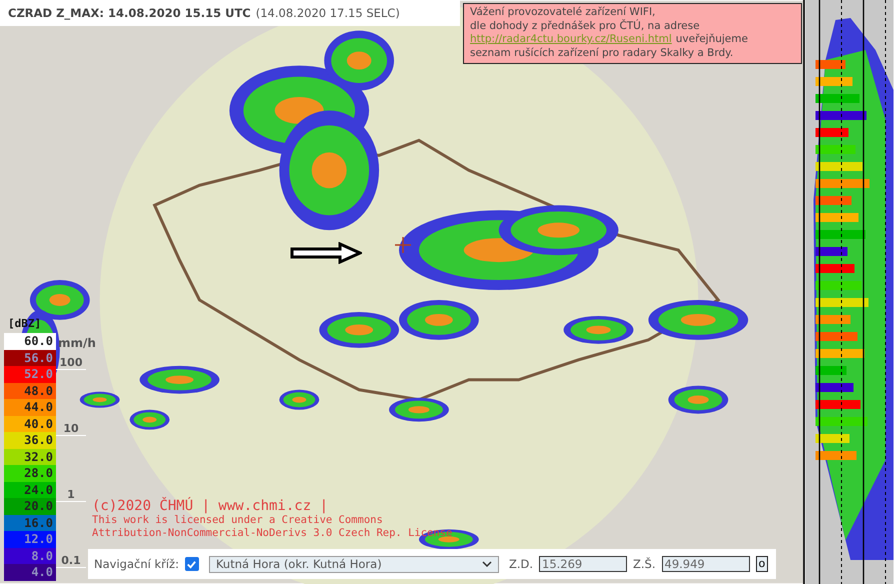  What do you see at coordinates (30, 473) in the screenshot?
I see `legend-swatch: 28.0` at bounding box center [30, 473].